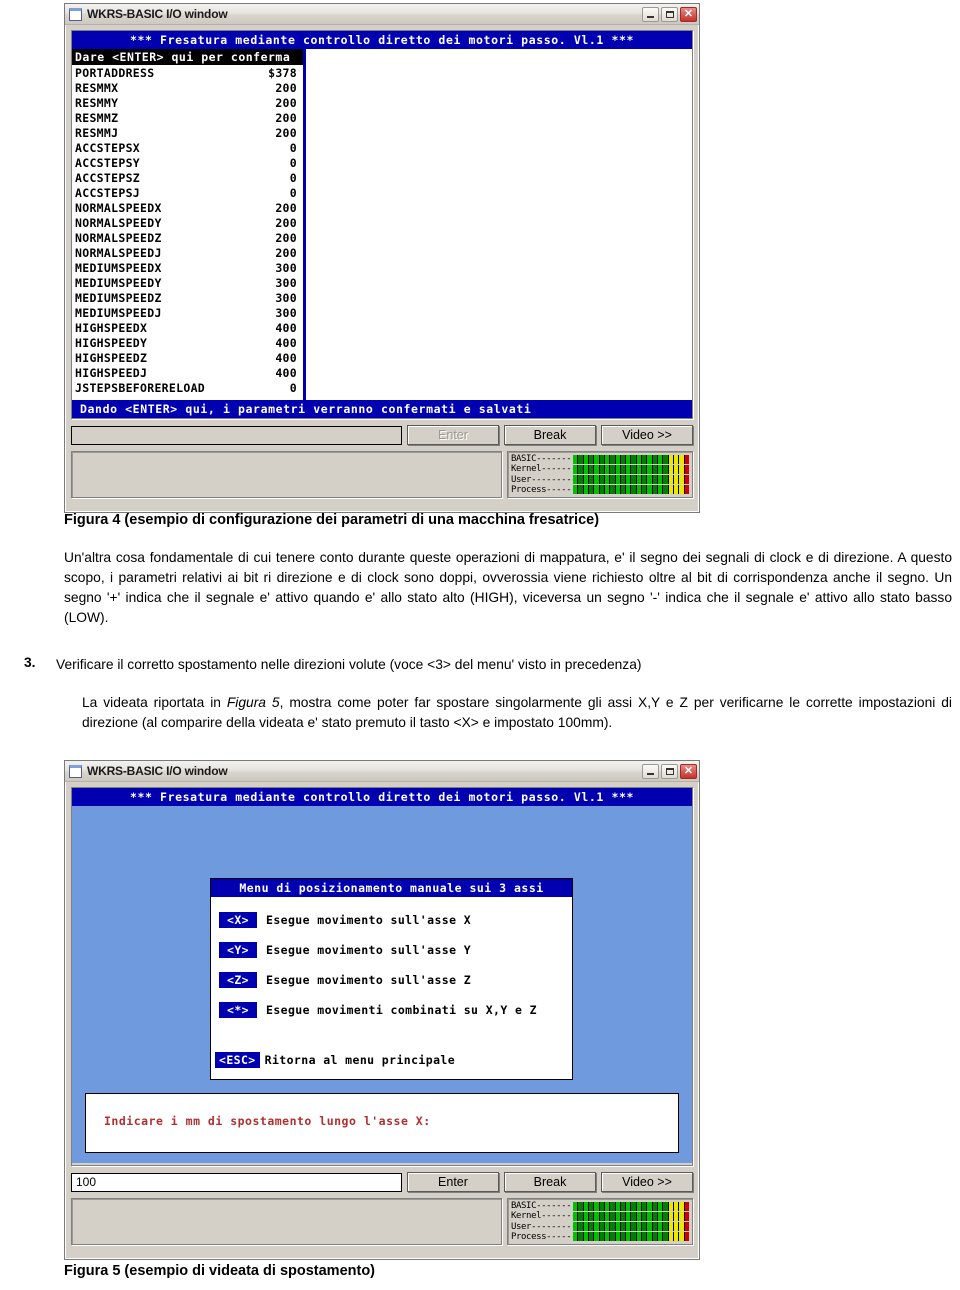  I want to click on parameter-row: RESMMJ 200, so click(187, 133).